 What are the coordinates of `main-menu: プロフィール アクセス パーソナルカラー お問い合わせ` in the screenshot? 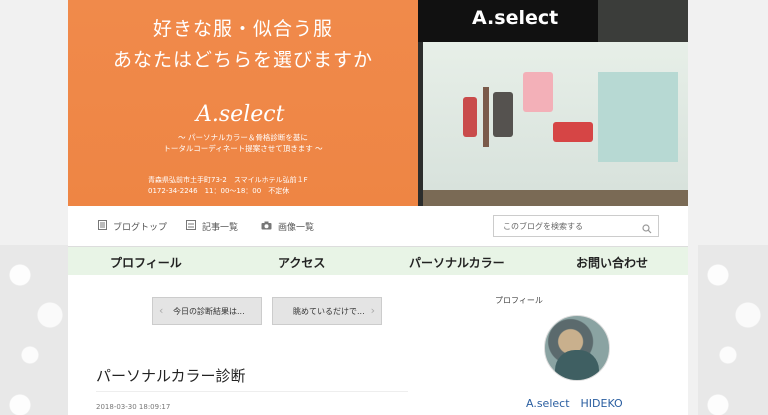 It's located at (378, 261).